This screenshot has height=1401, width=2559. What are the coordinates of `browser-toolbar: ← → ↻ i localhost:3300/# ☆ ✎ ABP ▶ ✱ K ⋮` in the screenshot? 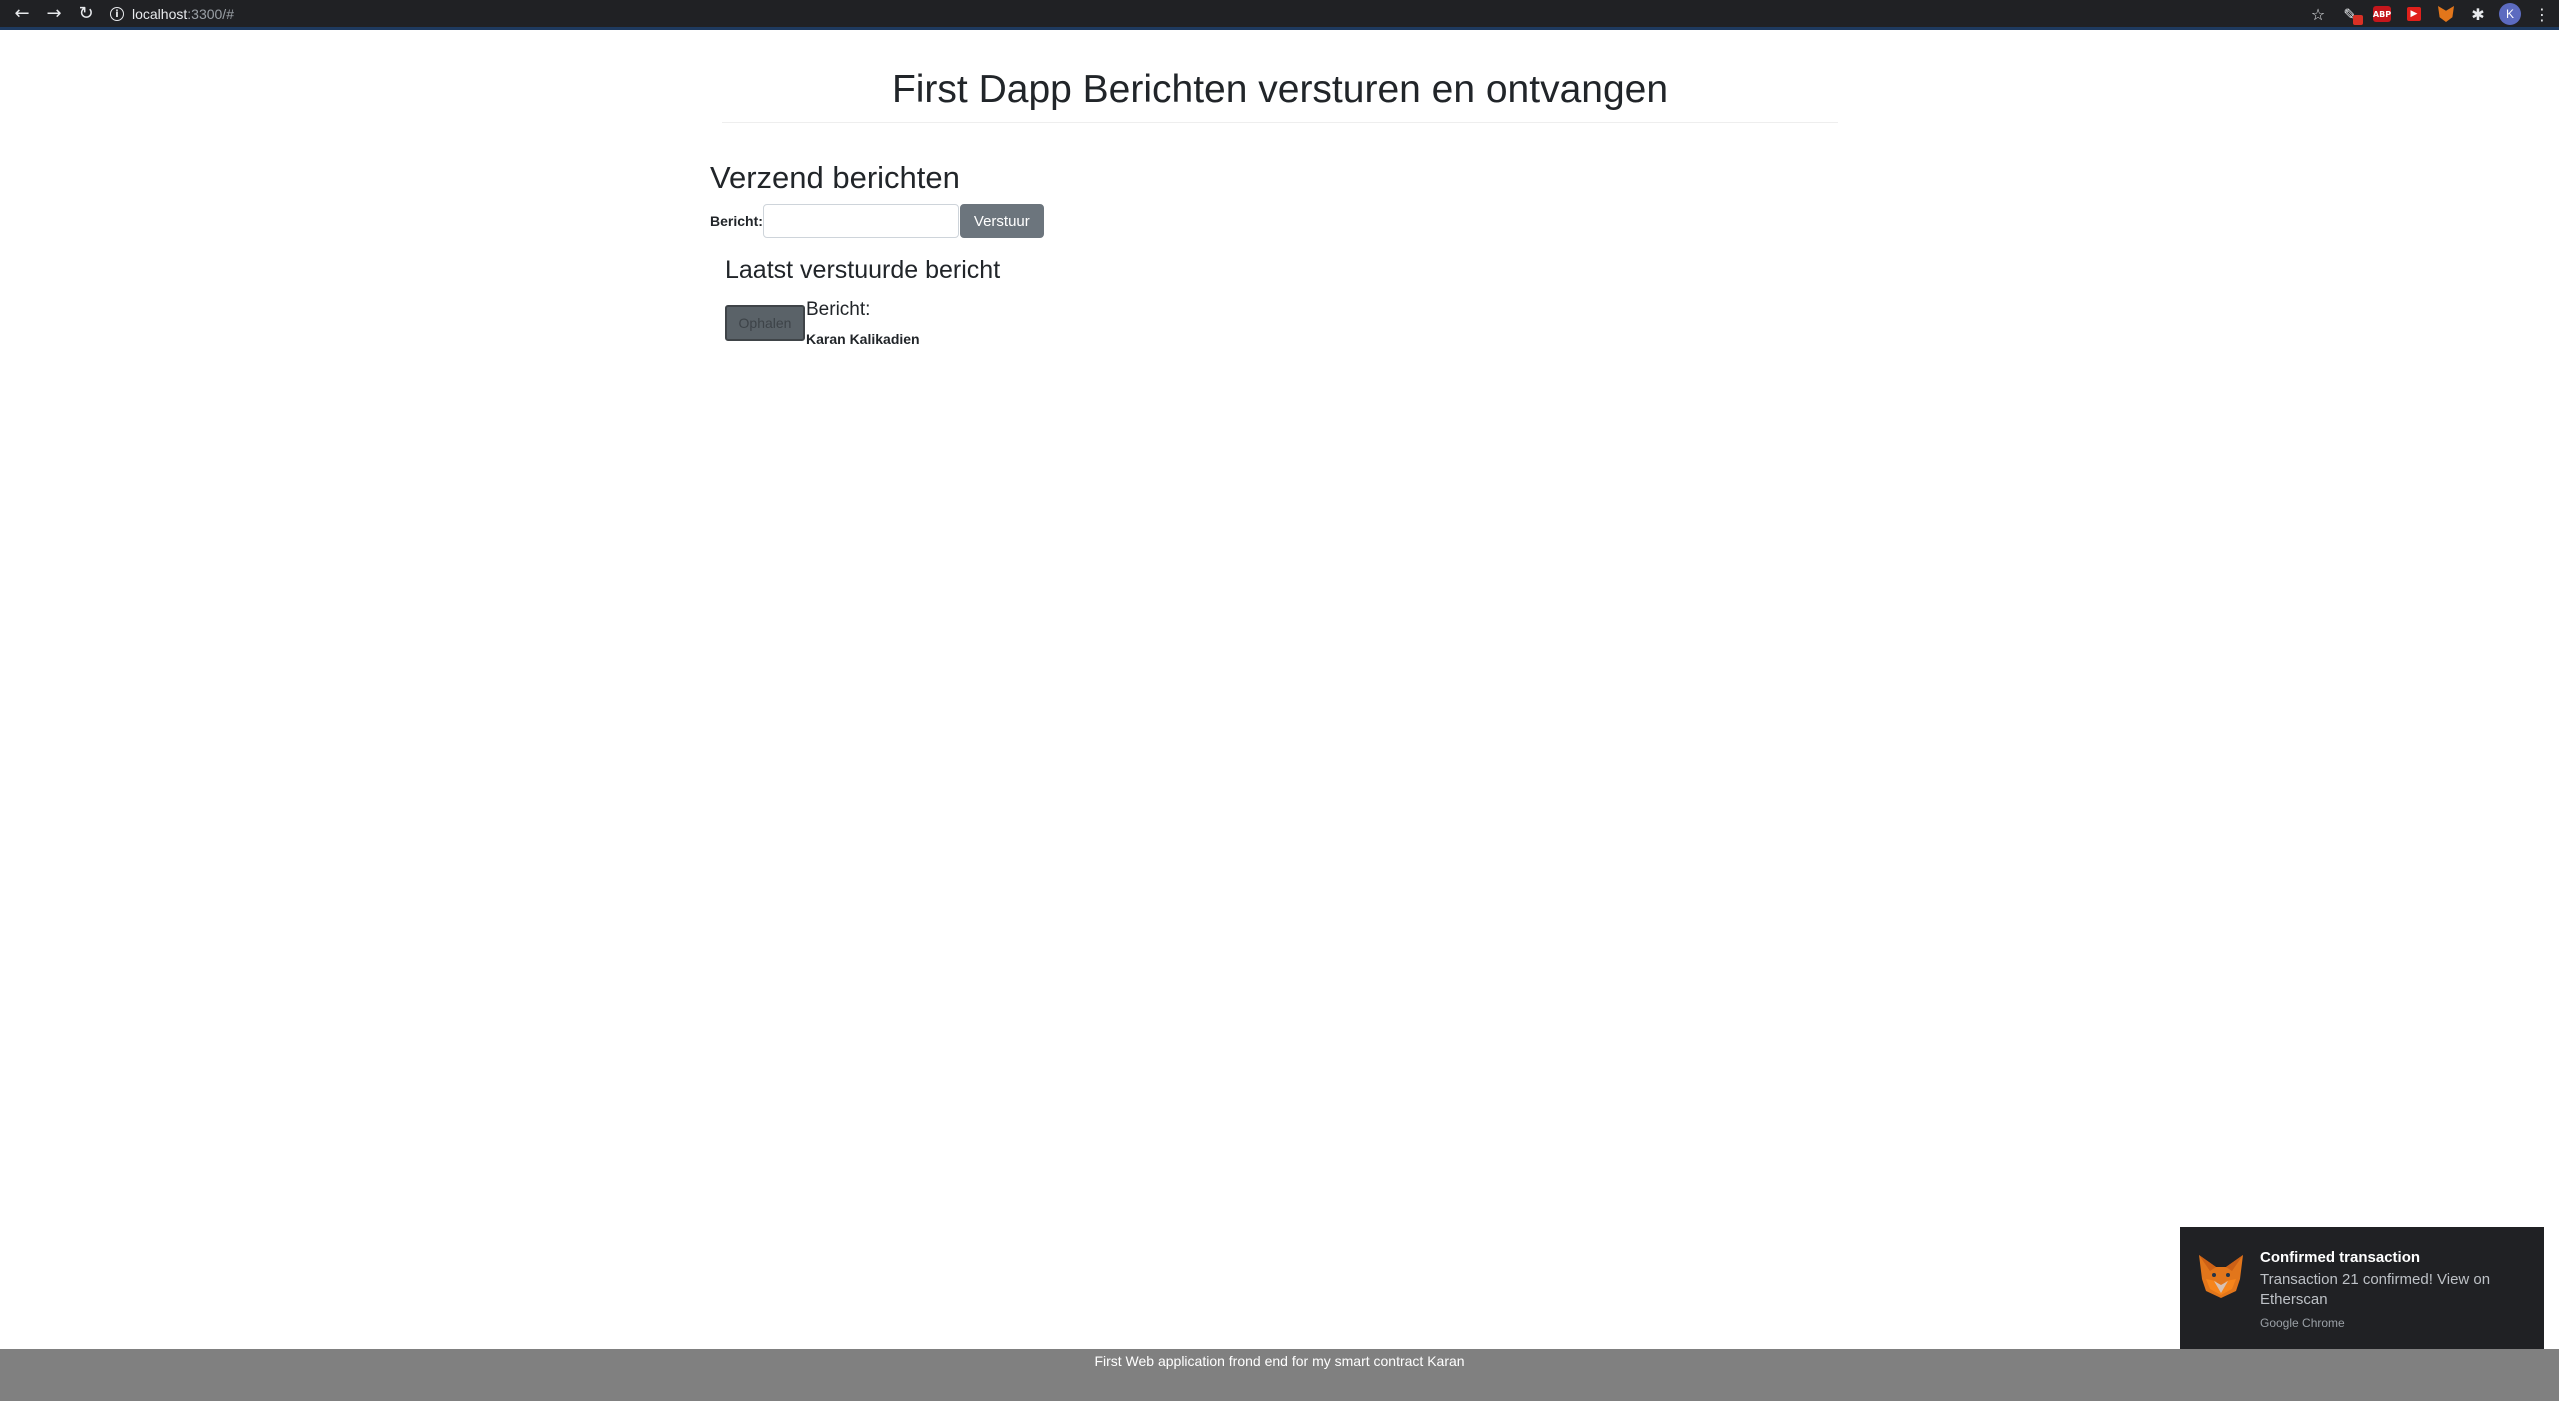 It's located at (1279, 15).